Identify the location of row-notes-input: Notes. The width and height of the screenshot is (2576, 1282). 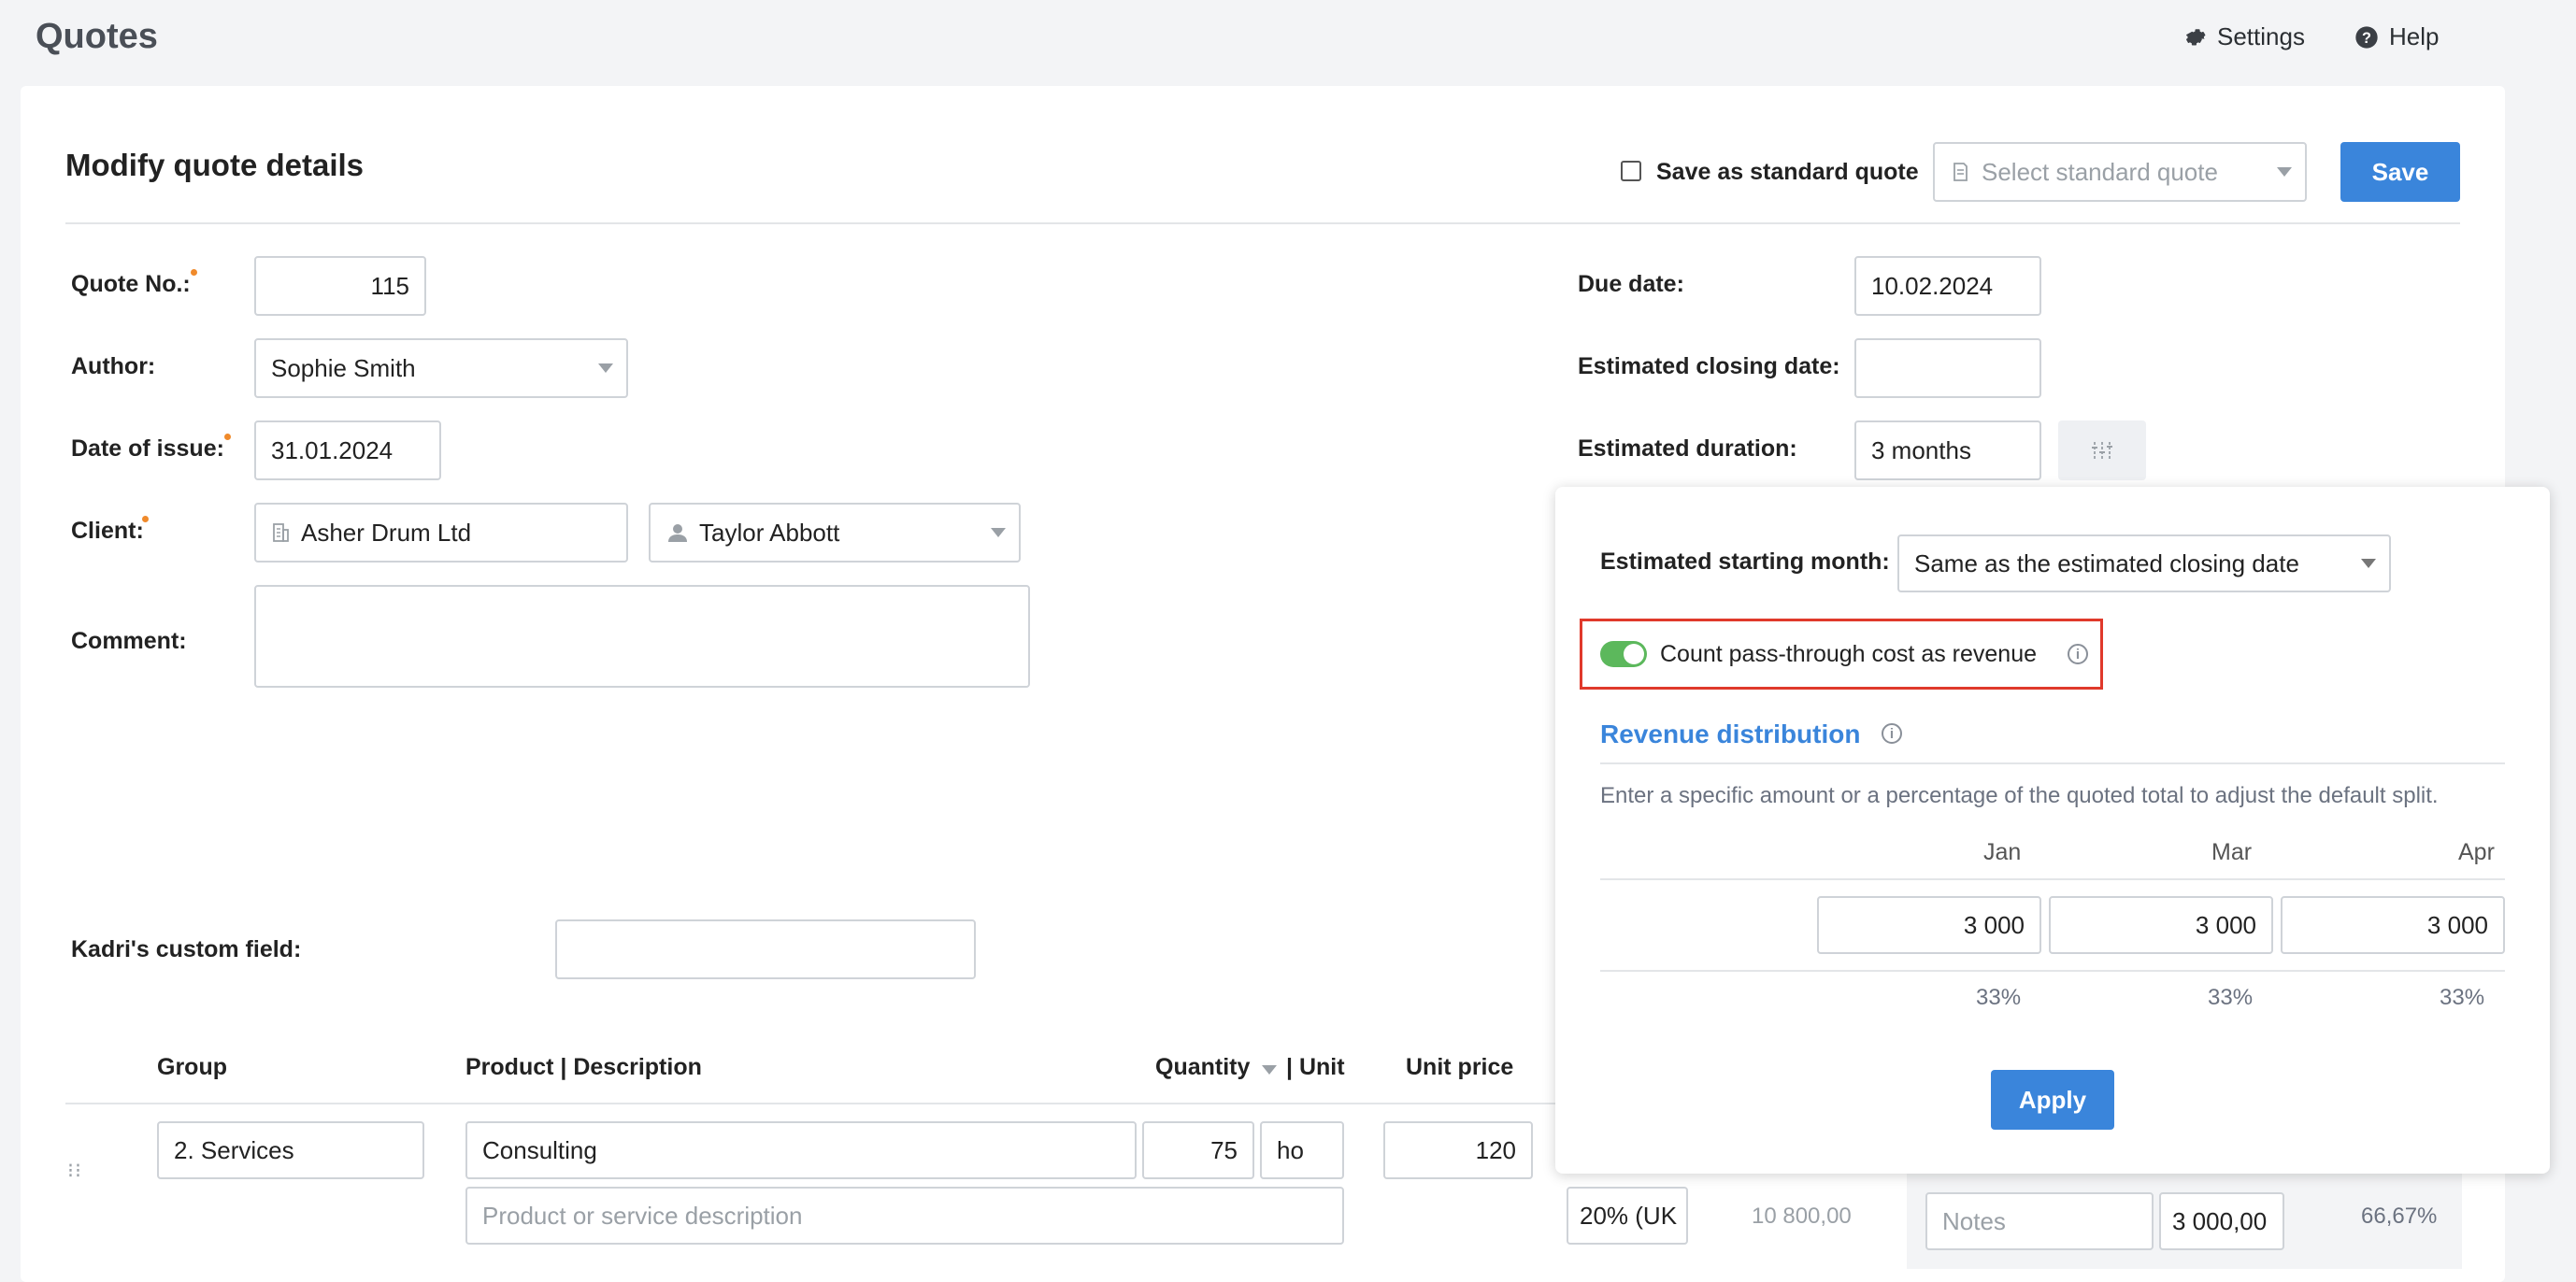
(2039, 1221).